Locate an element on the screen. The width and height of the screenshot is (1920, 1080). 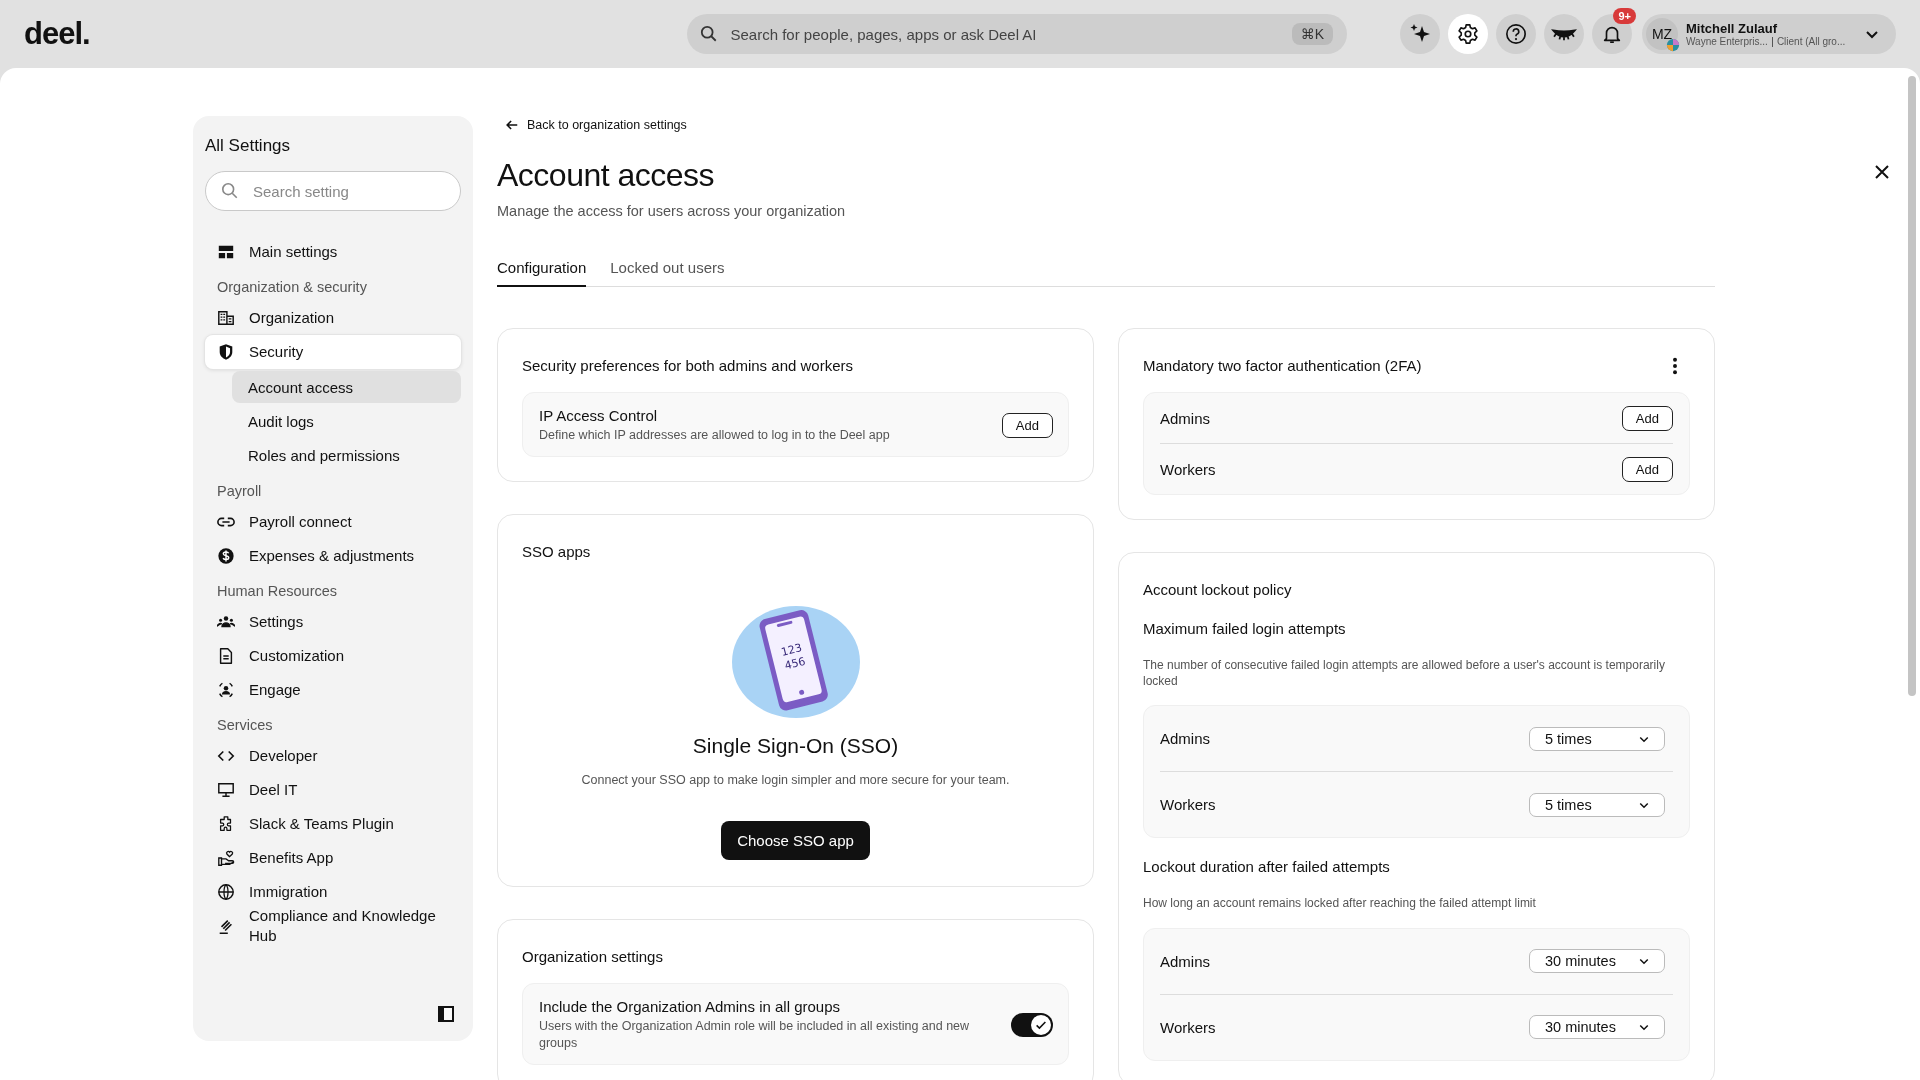
more-options-icon is located at coordinates (1675, 366).